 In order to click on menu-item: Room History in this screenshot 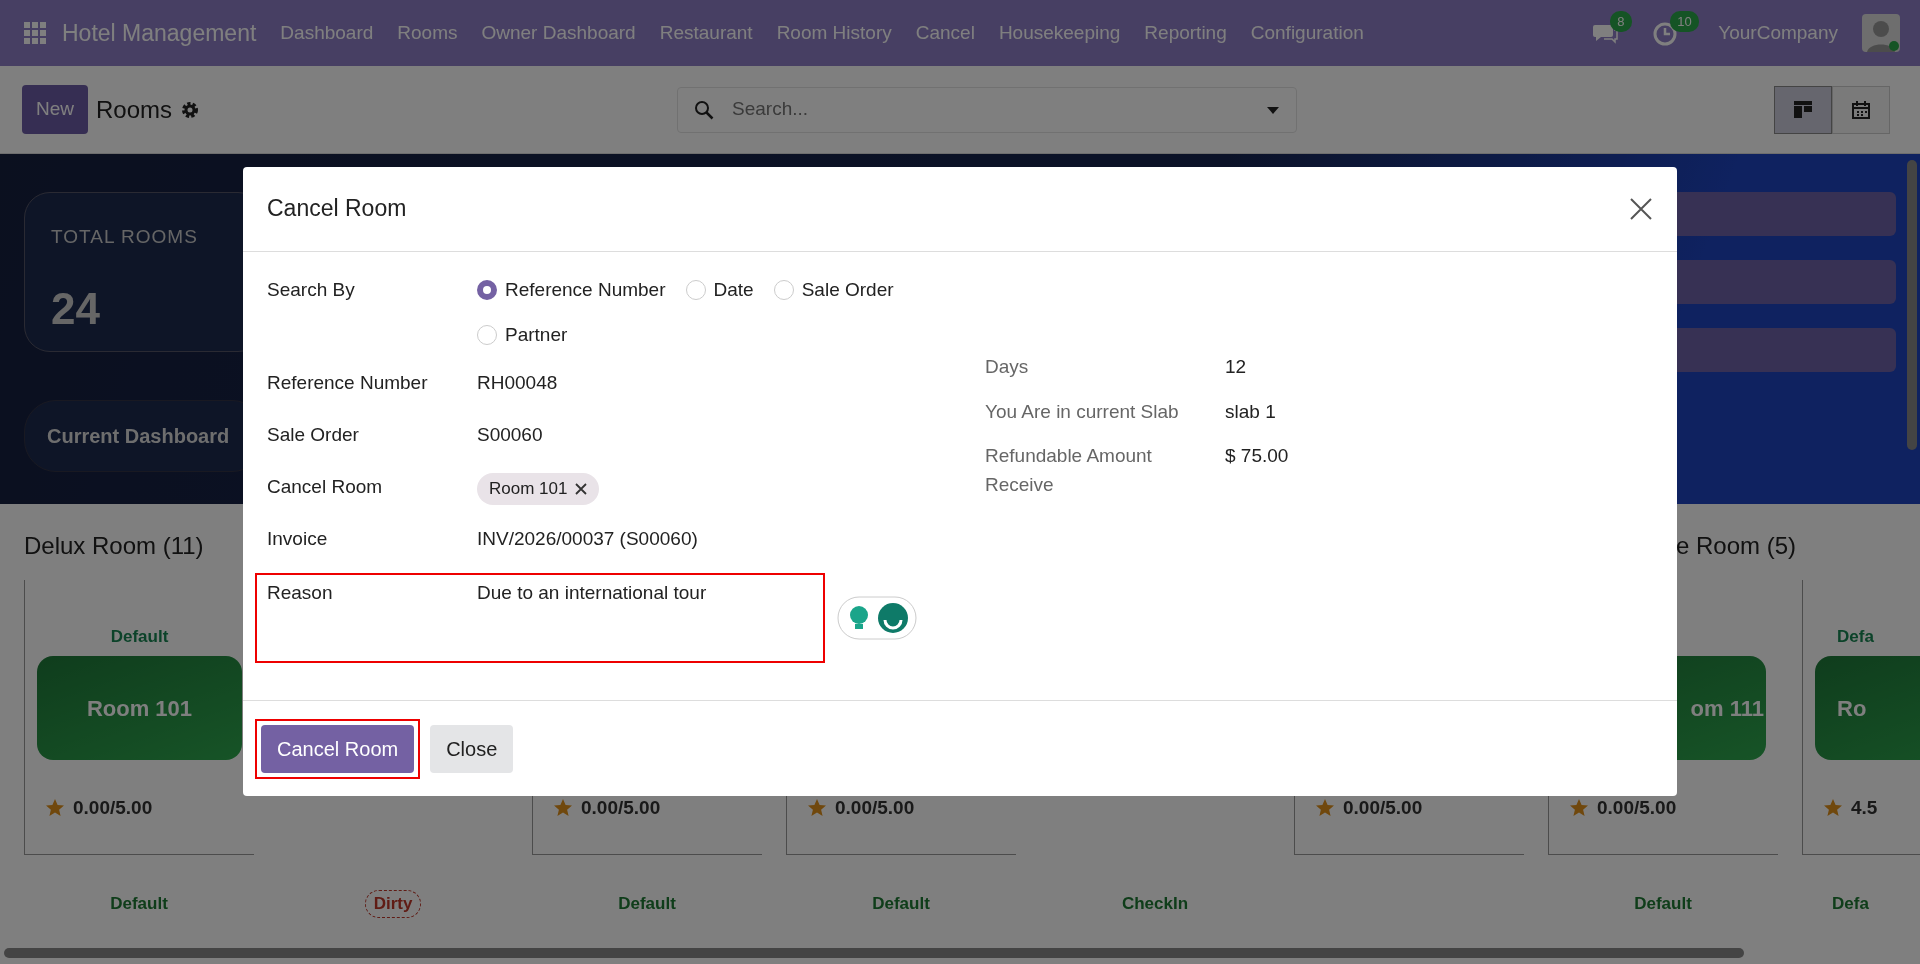, I will do `click(834, 33)`.